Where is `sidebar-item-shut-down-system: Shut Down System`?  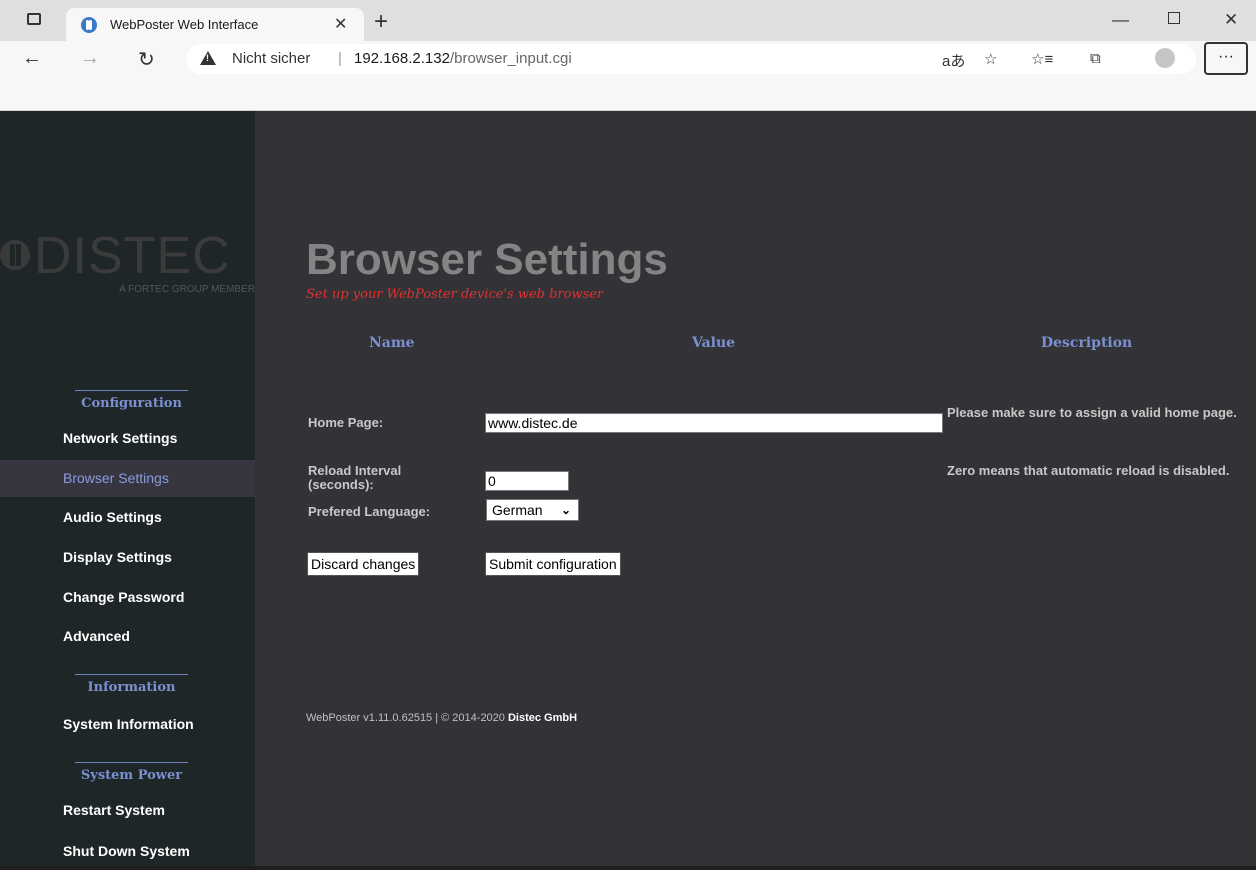
sidebar-item-shut-down-system: Shut Down System is located at coordinates (127, 851).